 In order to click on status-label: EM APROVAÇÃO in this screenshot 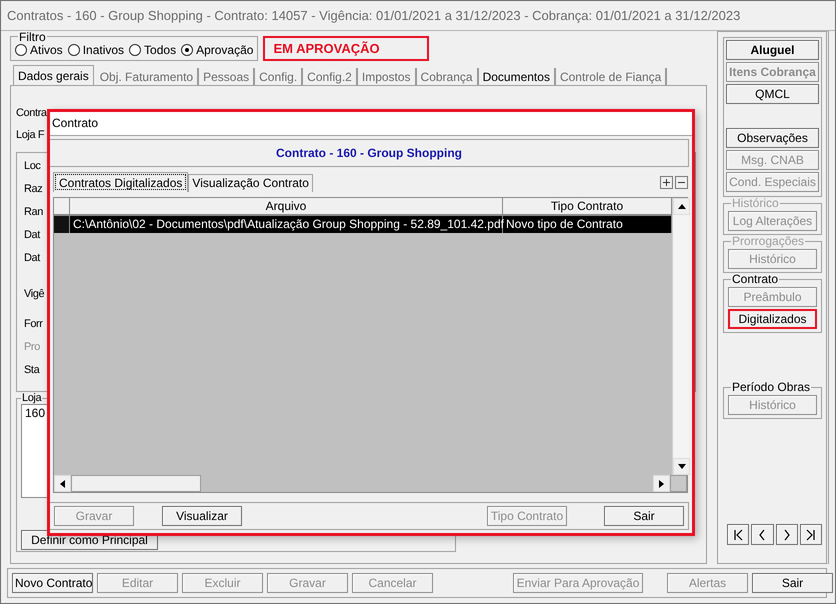, I will do `click(346, 48)`.